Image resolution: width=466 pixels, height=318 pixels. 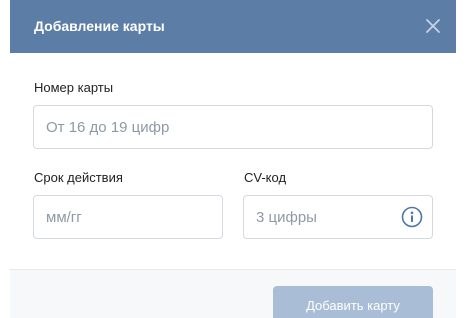 I want to click on card-number-input, so click(x=233, y=127).